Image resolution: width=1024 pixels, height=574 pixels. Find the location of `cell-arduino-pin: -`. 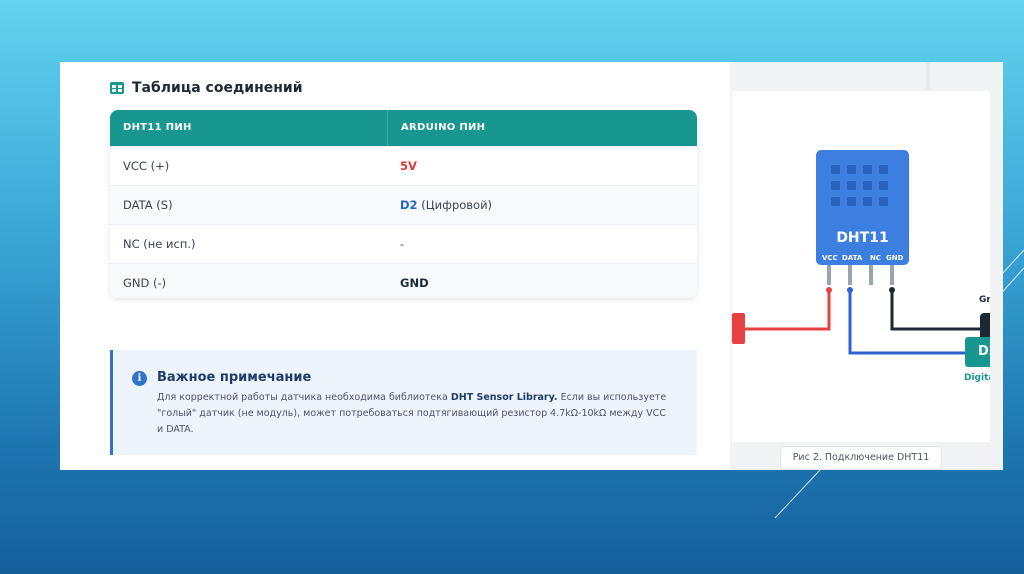

cell-arduino-pin: - is located at coordinates (402, 244).